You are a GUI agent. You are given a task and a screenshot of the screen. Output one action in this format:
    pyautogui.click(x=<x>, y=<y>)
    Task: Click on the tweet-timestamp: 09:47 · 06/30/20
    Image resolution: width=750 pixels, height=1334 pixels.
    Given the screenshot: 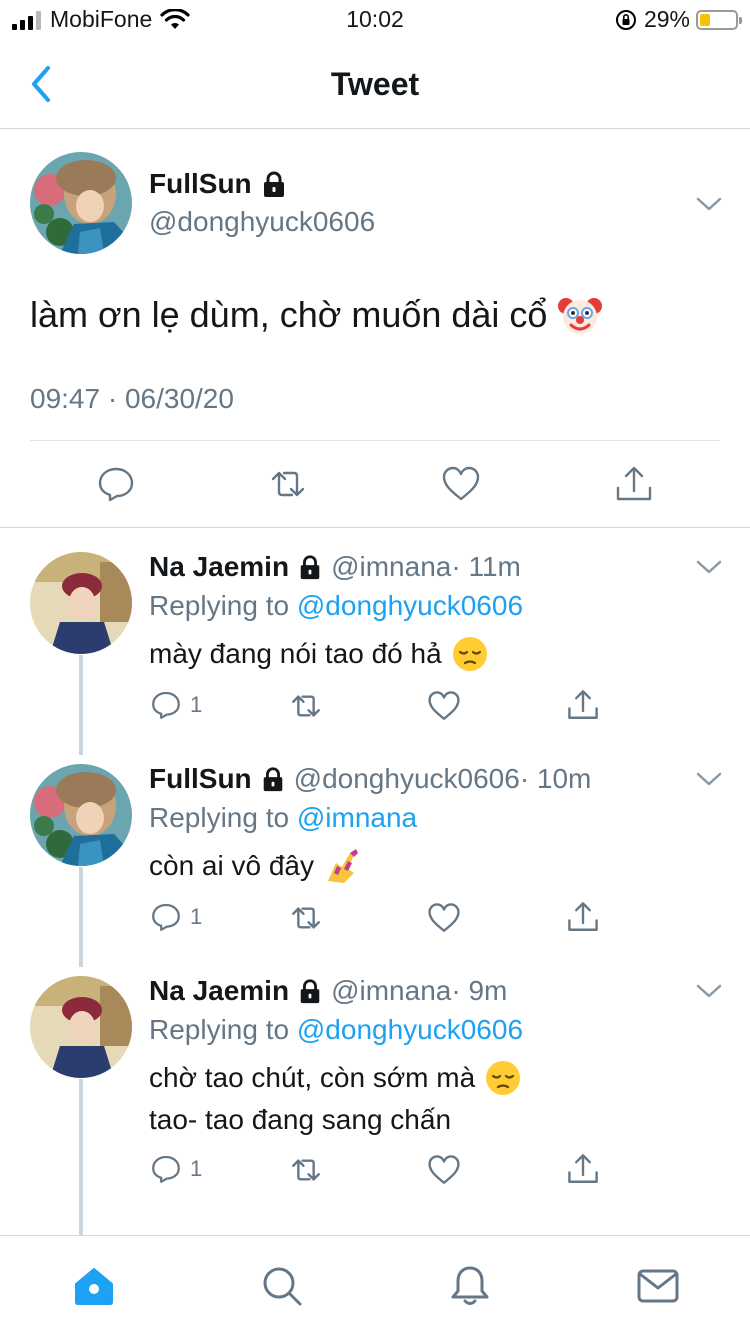 What is the action you would take?
    pyautogui.click(x=132, y=398)
    